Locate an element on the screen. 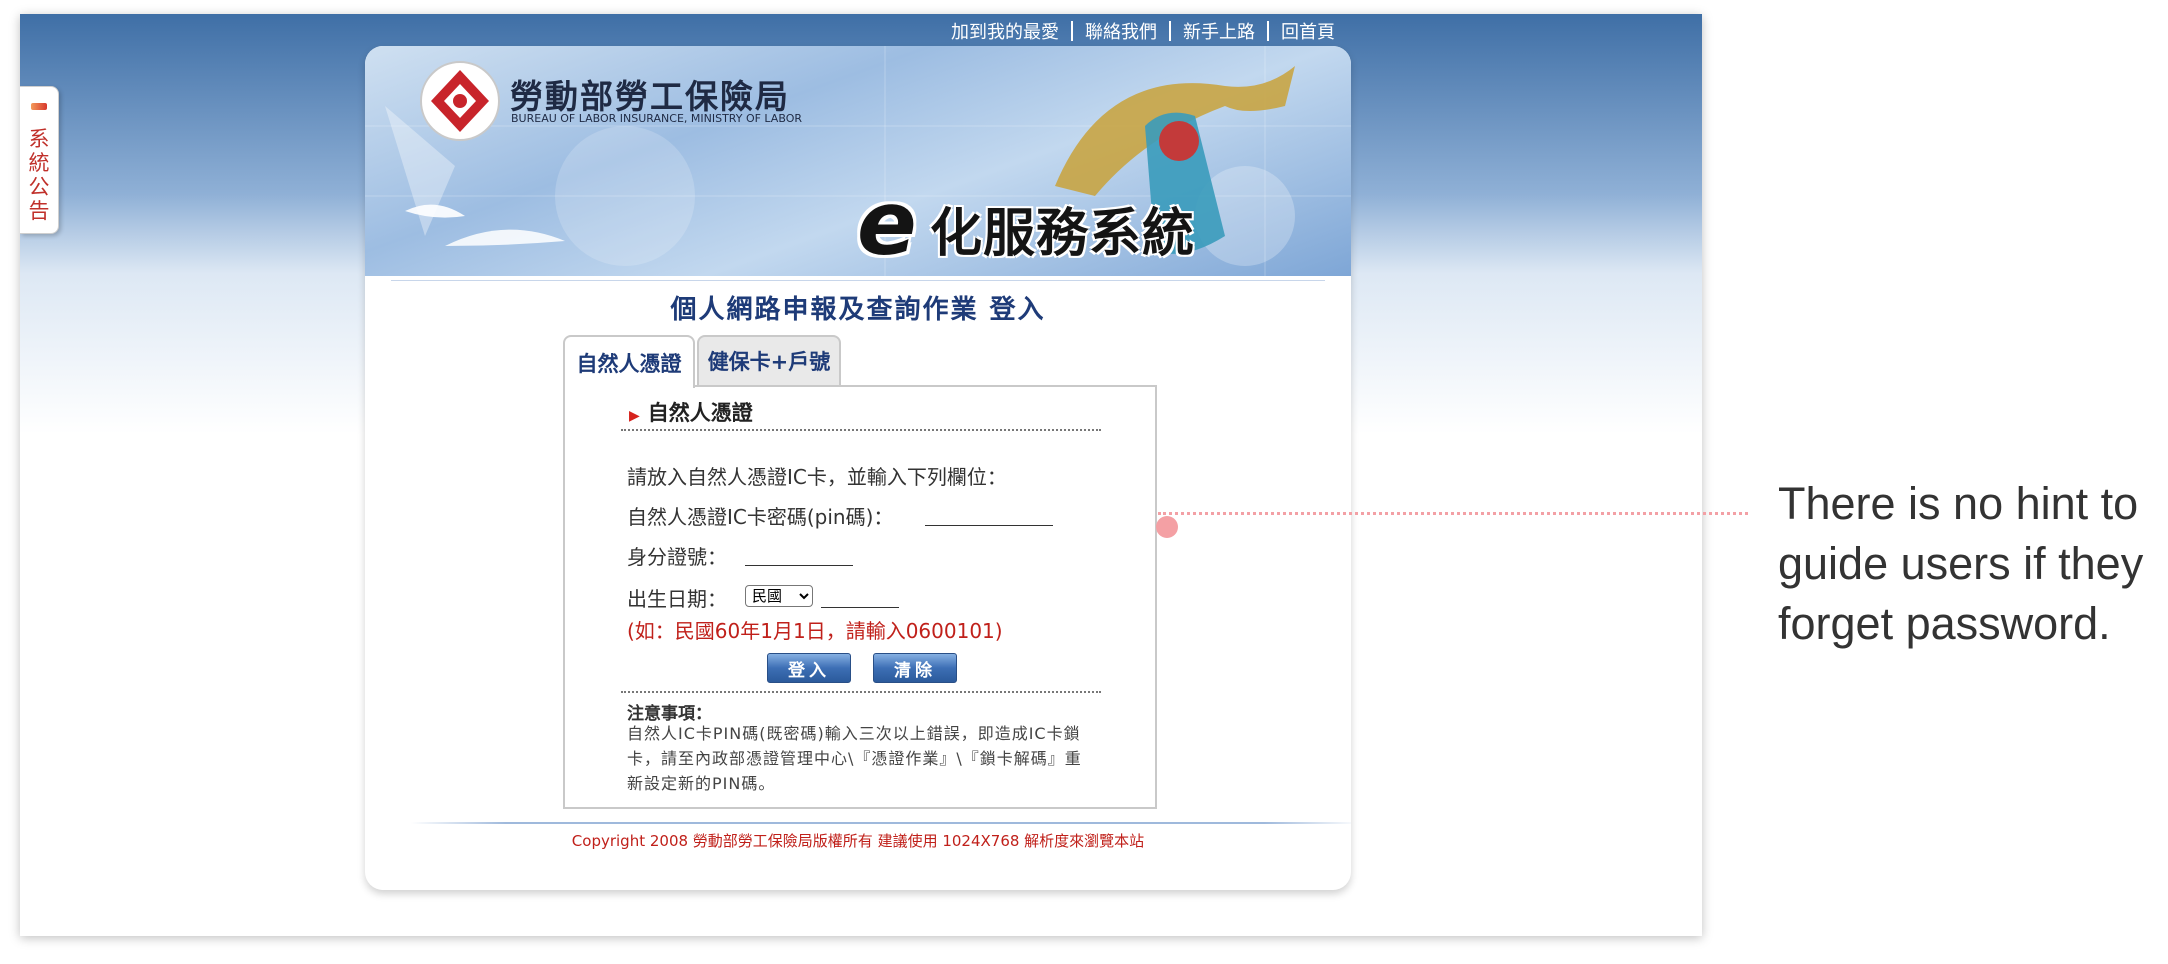  annotation-marker is located at coordinates (1167, 527).